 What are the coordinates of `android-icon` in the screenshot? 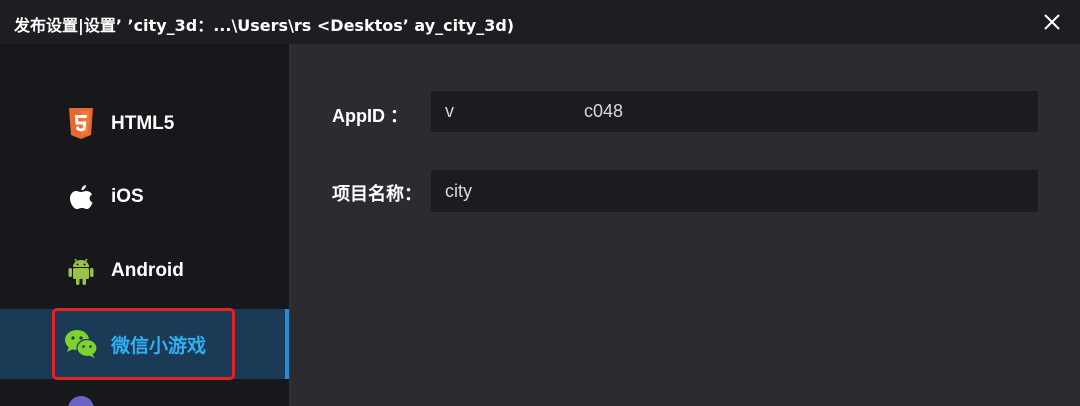 It's located at (81, 271).